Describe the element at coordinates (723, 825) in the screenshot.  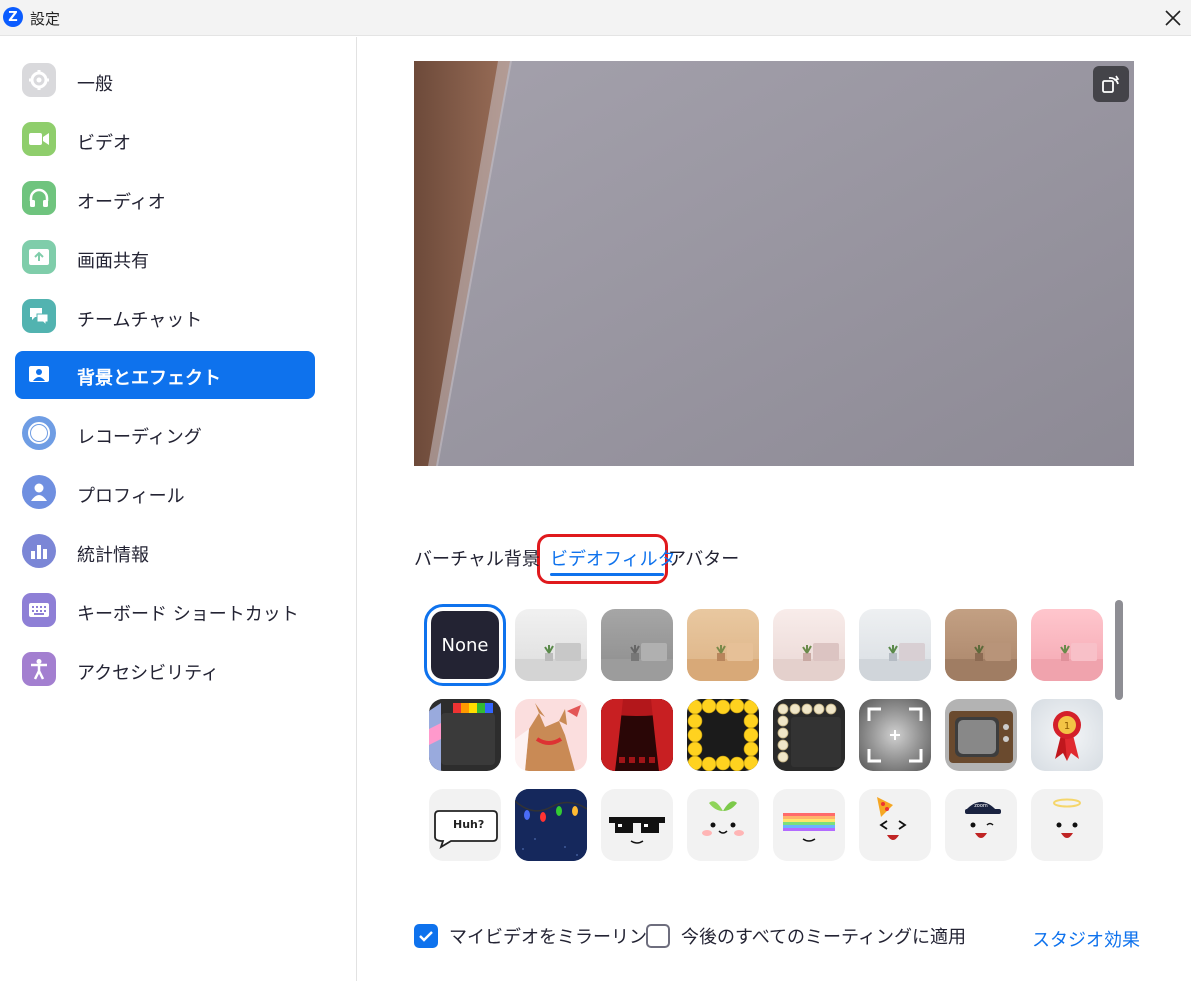
I see `filter-sprout` at that location.